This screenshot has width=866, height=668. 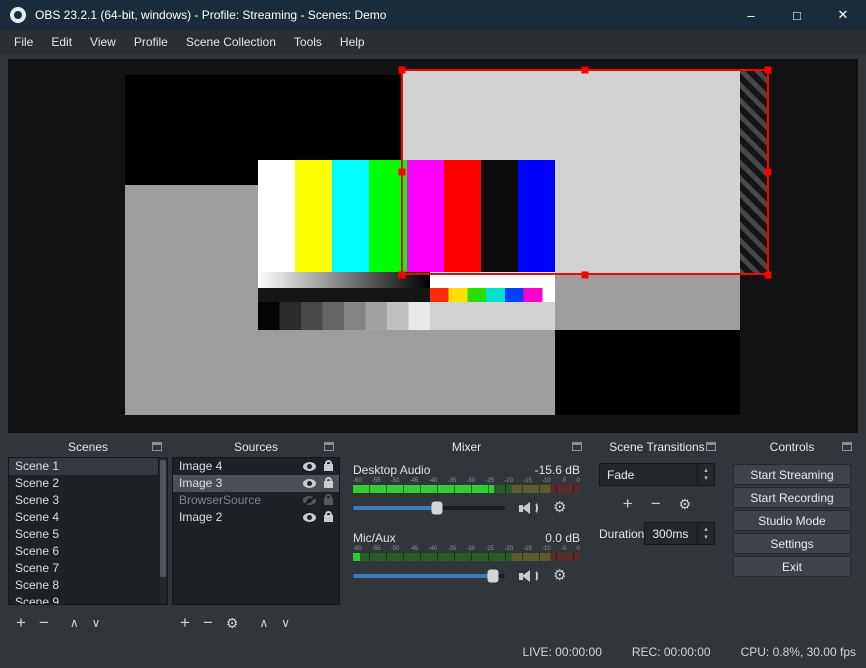 What do you see at coordinates (792, 497) in the screenshot?
I see `start-recording-button: Start Recording` at bounding box center [792, 497].